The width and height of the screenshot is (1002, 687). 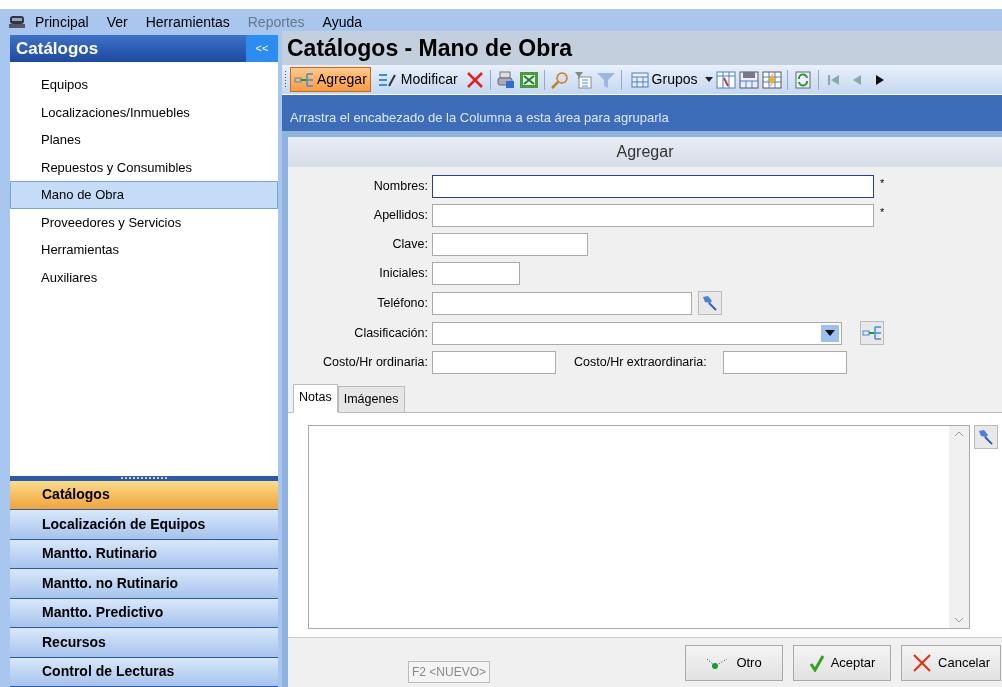 What do you see at coordinates (528, 79) in the screenshot?
I see `excel-icon` at bounding box center [528, 79].